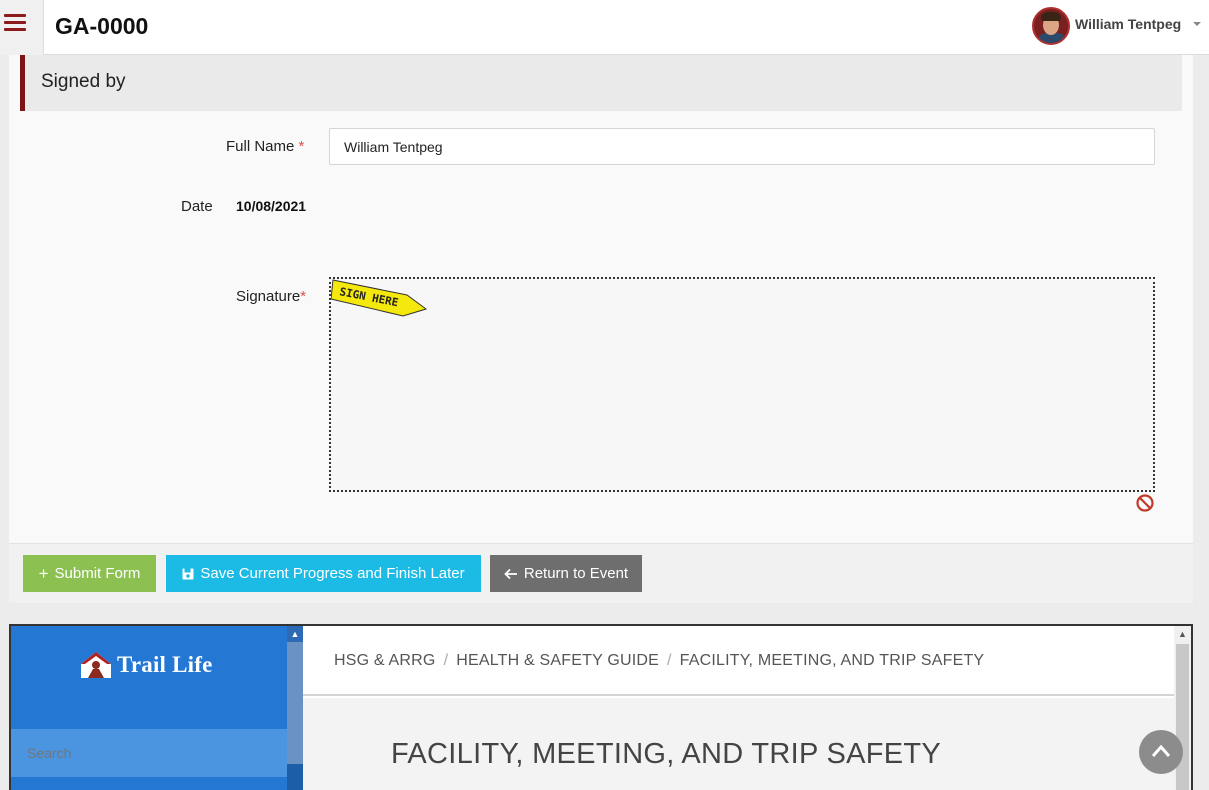 The image size is (1209, 790). I want to click on back-to-top-button, so click(1161, 752).